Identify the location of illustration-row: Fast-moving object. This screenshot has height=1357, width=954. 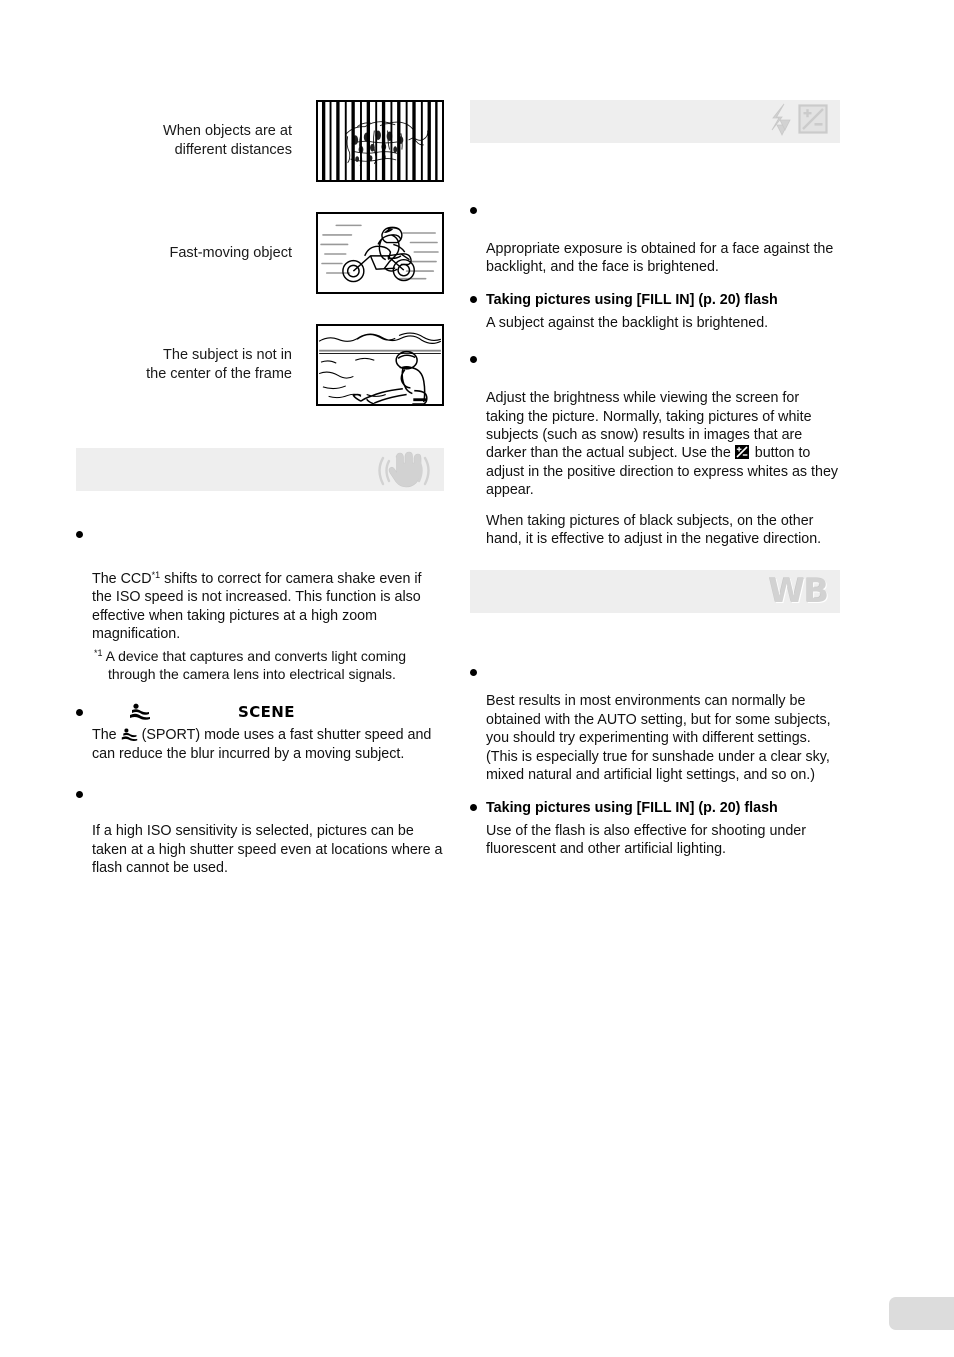
(260, 253).